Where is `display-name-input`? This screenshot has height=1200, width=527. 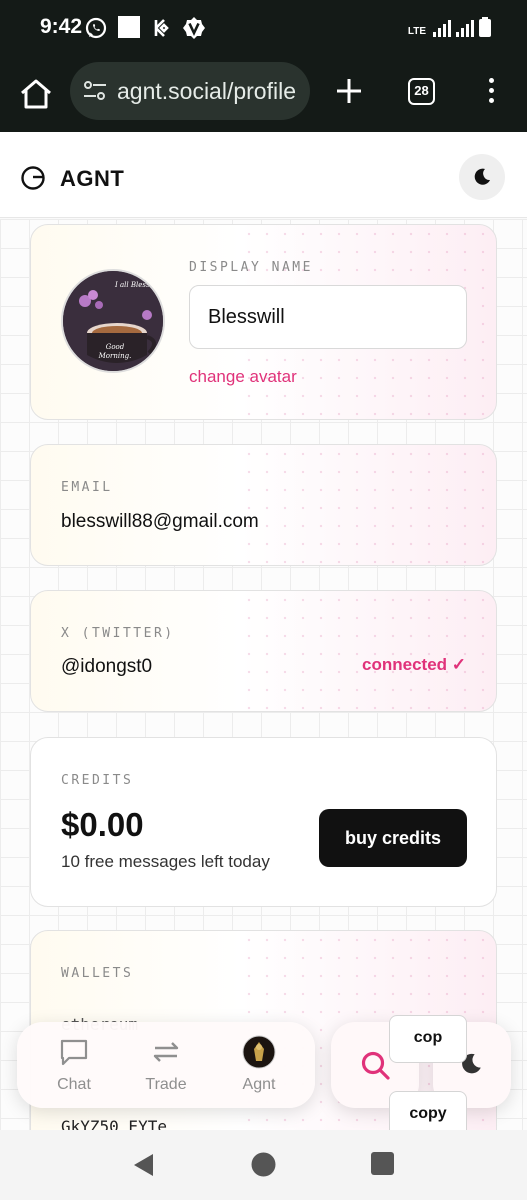 display-name-input is located at coordinates (328, 317).